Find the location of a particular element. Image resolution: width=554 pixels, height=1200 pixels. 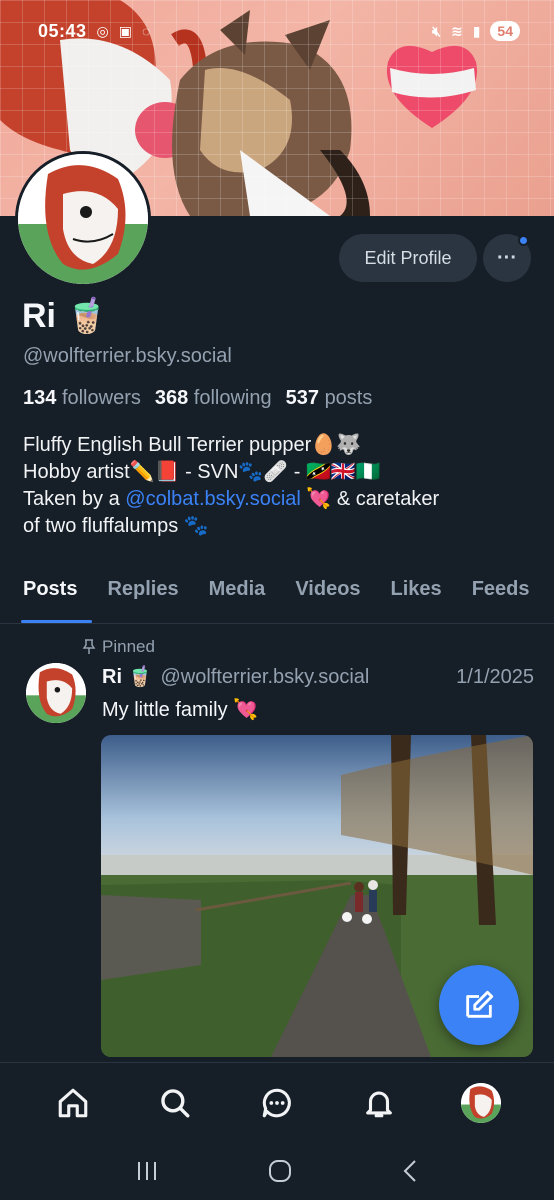

nav-search is located at coordinates (175, 1103).